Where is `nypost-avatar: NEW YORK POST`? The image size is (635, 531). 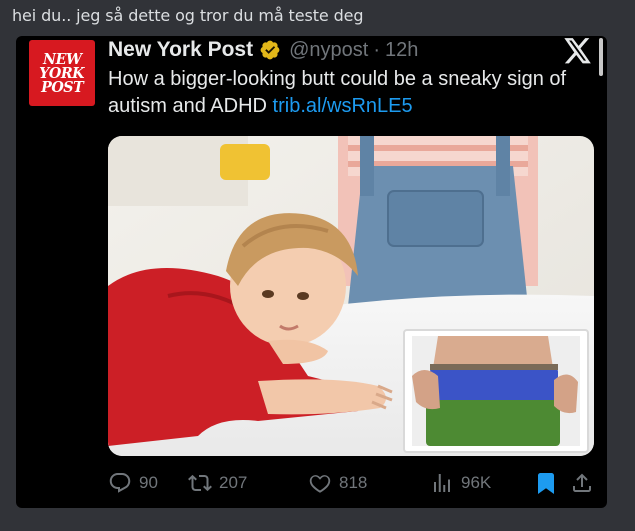
nypost-avatar: NEW YORK POST is located at coordinates (62, 73).